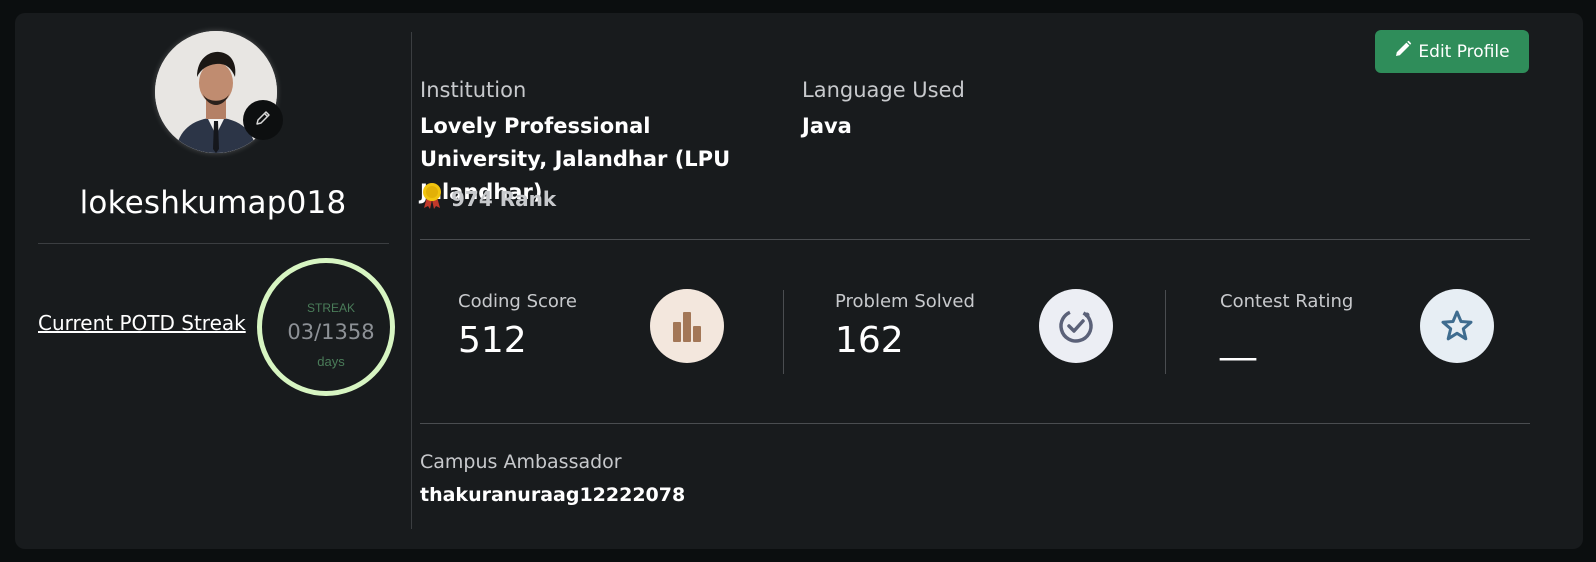 This screenshot has width=1596, height=562. What do you see at coordinates (827, 126) in the screenshot?
I see `language-value: Java` at bounding box center [827, 126].